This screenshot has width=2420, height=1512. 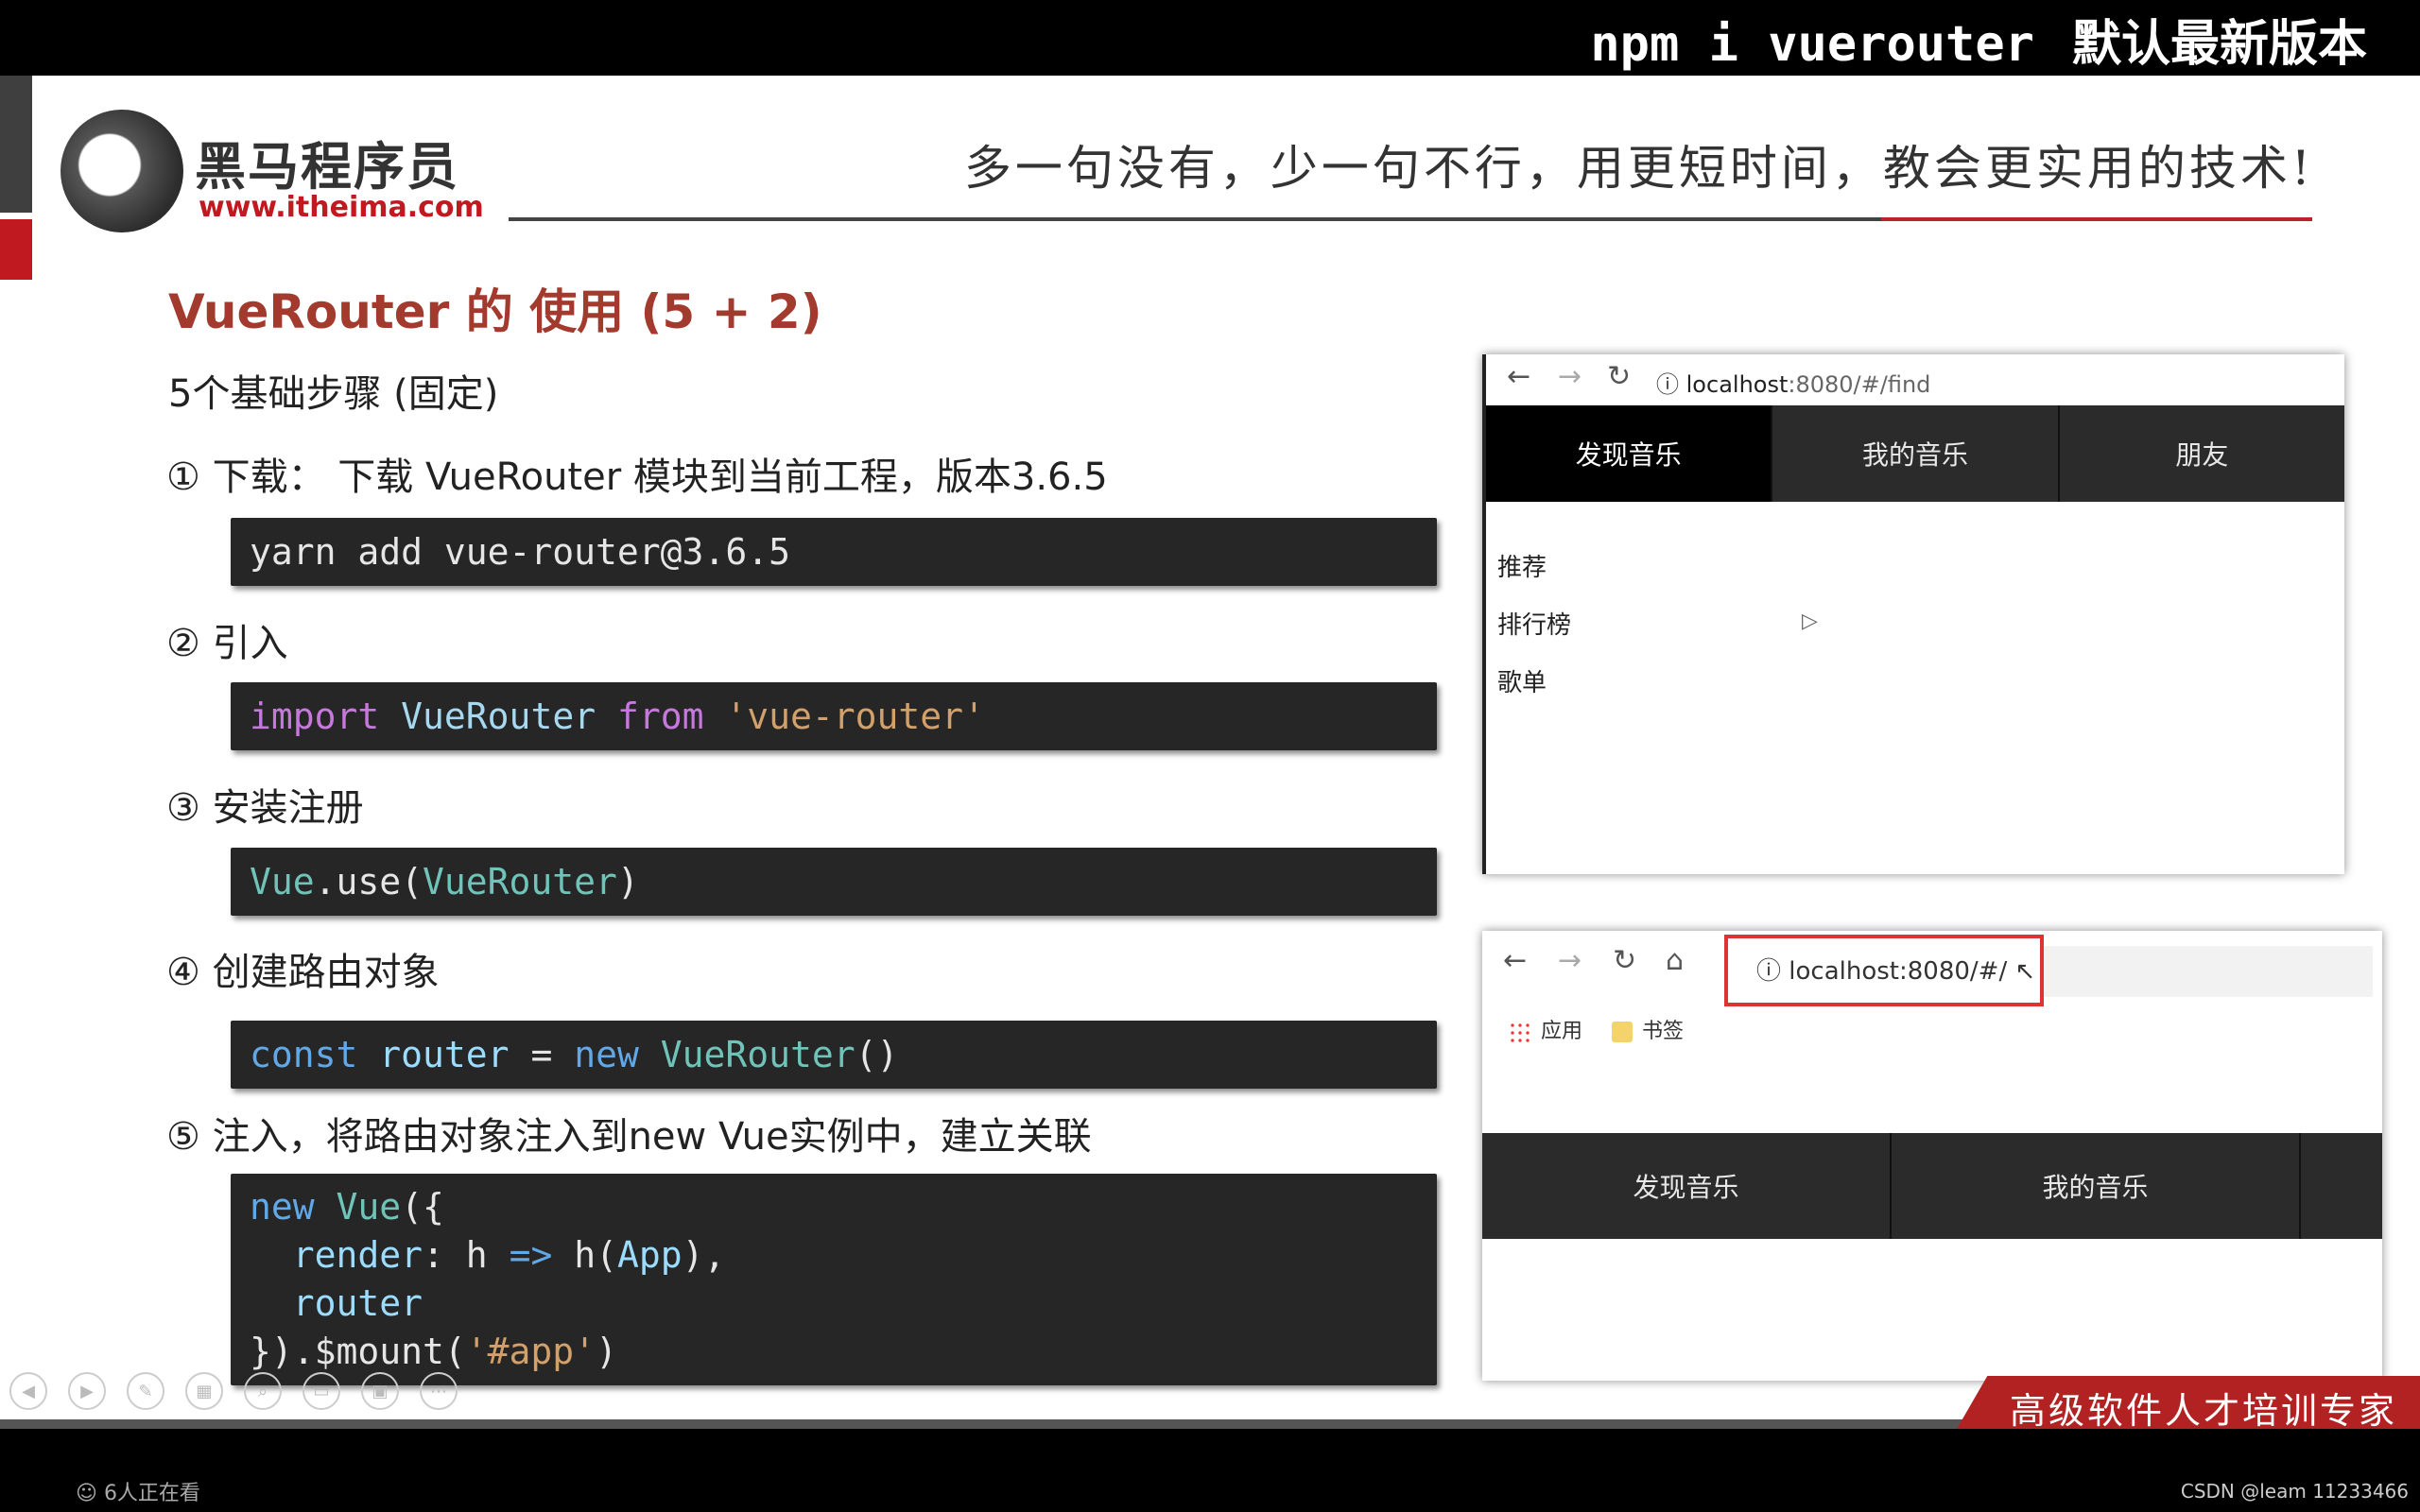 What do you see at coordinates (204, 1391) in the screenshot?
I see `slides-grid-icon: ▦` at bounding box center [204, 1391].